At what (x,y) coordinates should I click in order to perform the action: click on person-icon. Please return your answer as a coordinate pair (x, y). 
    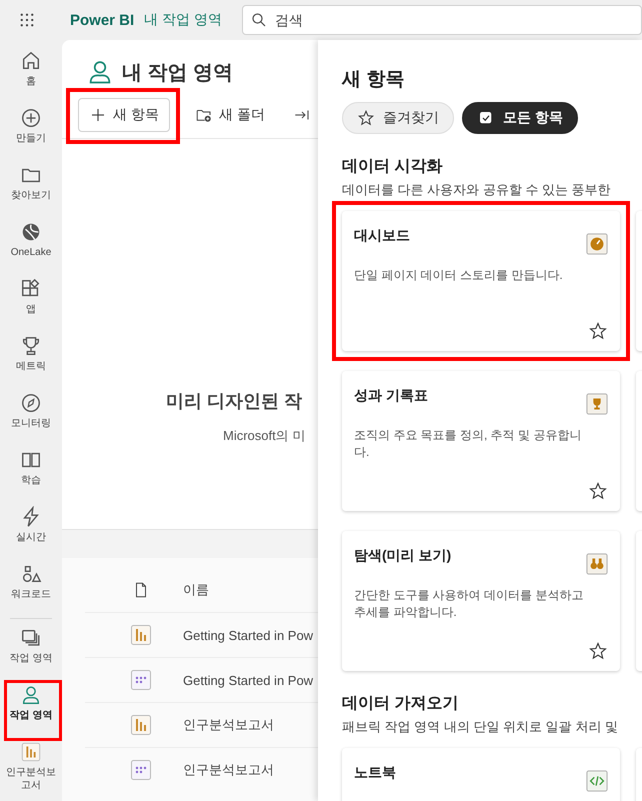
    Looking at the image, I should click on (31, 695).